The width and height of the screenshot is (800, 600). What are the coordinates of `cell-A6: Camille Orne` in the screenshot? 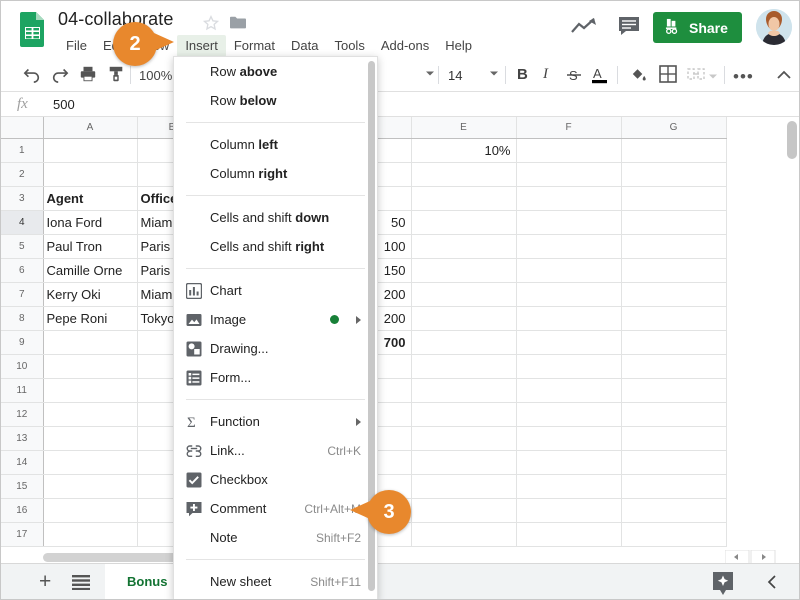 It's located at (90, 270).